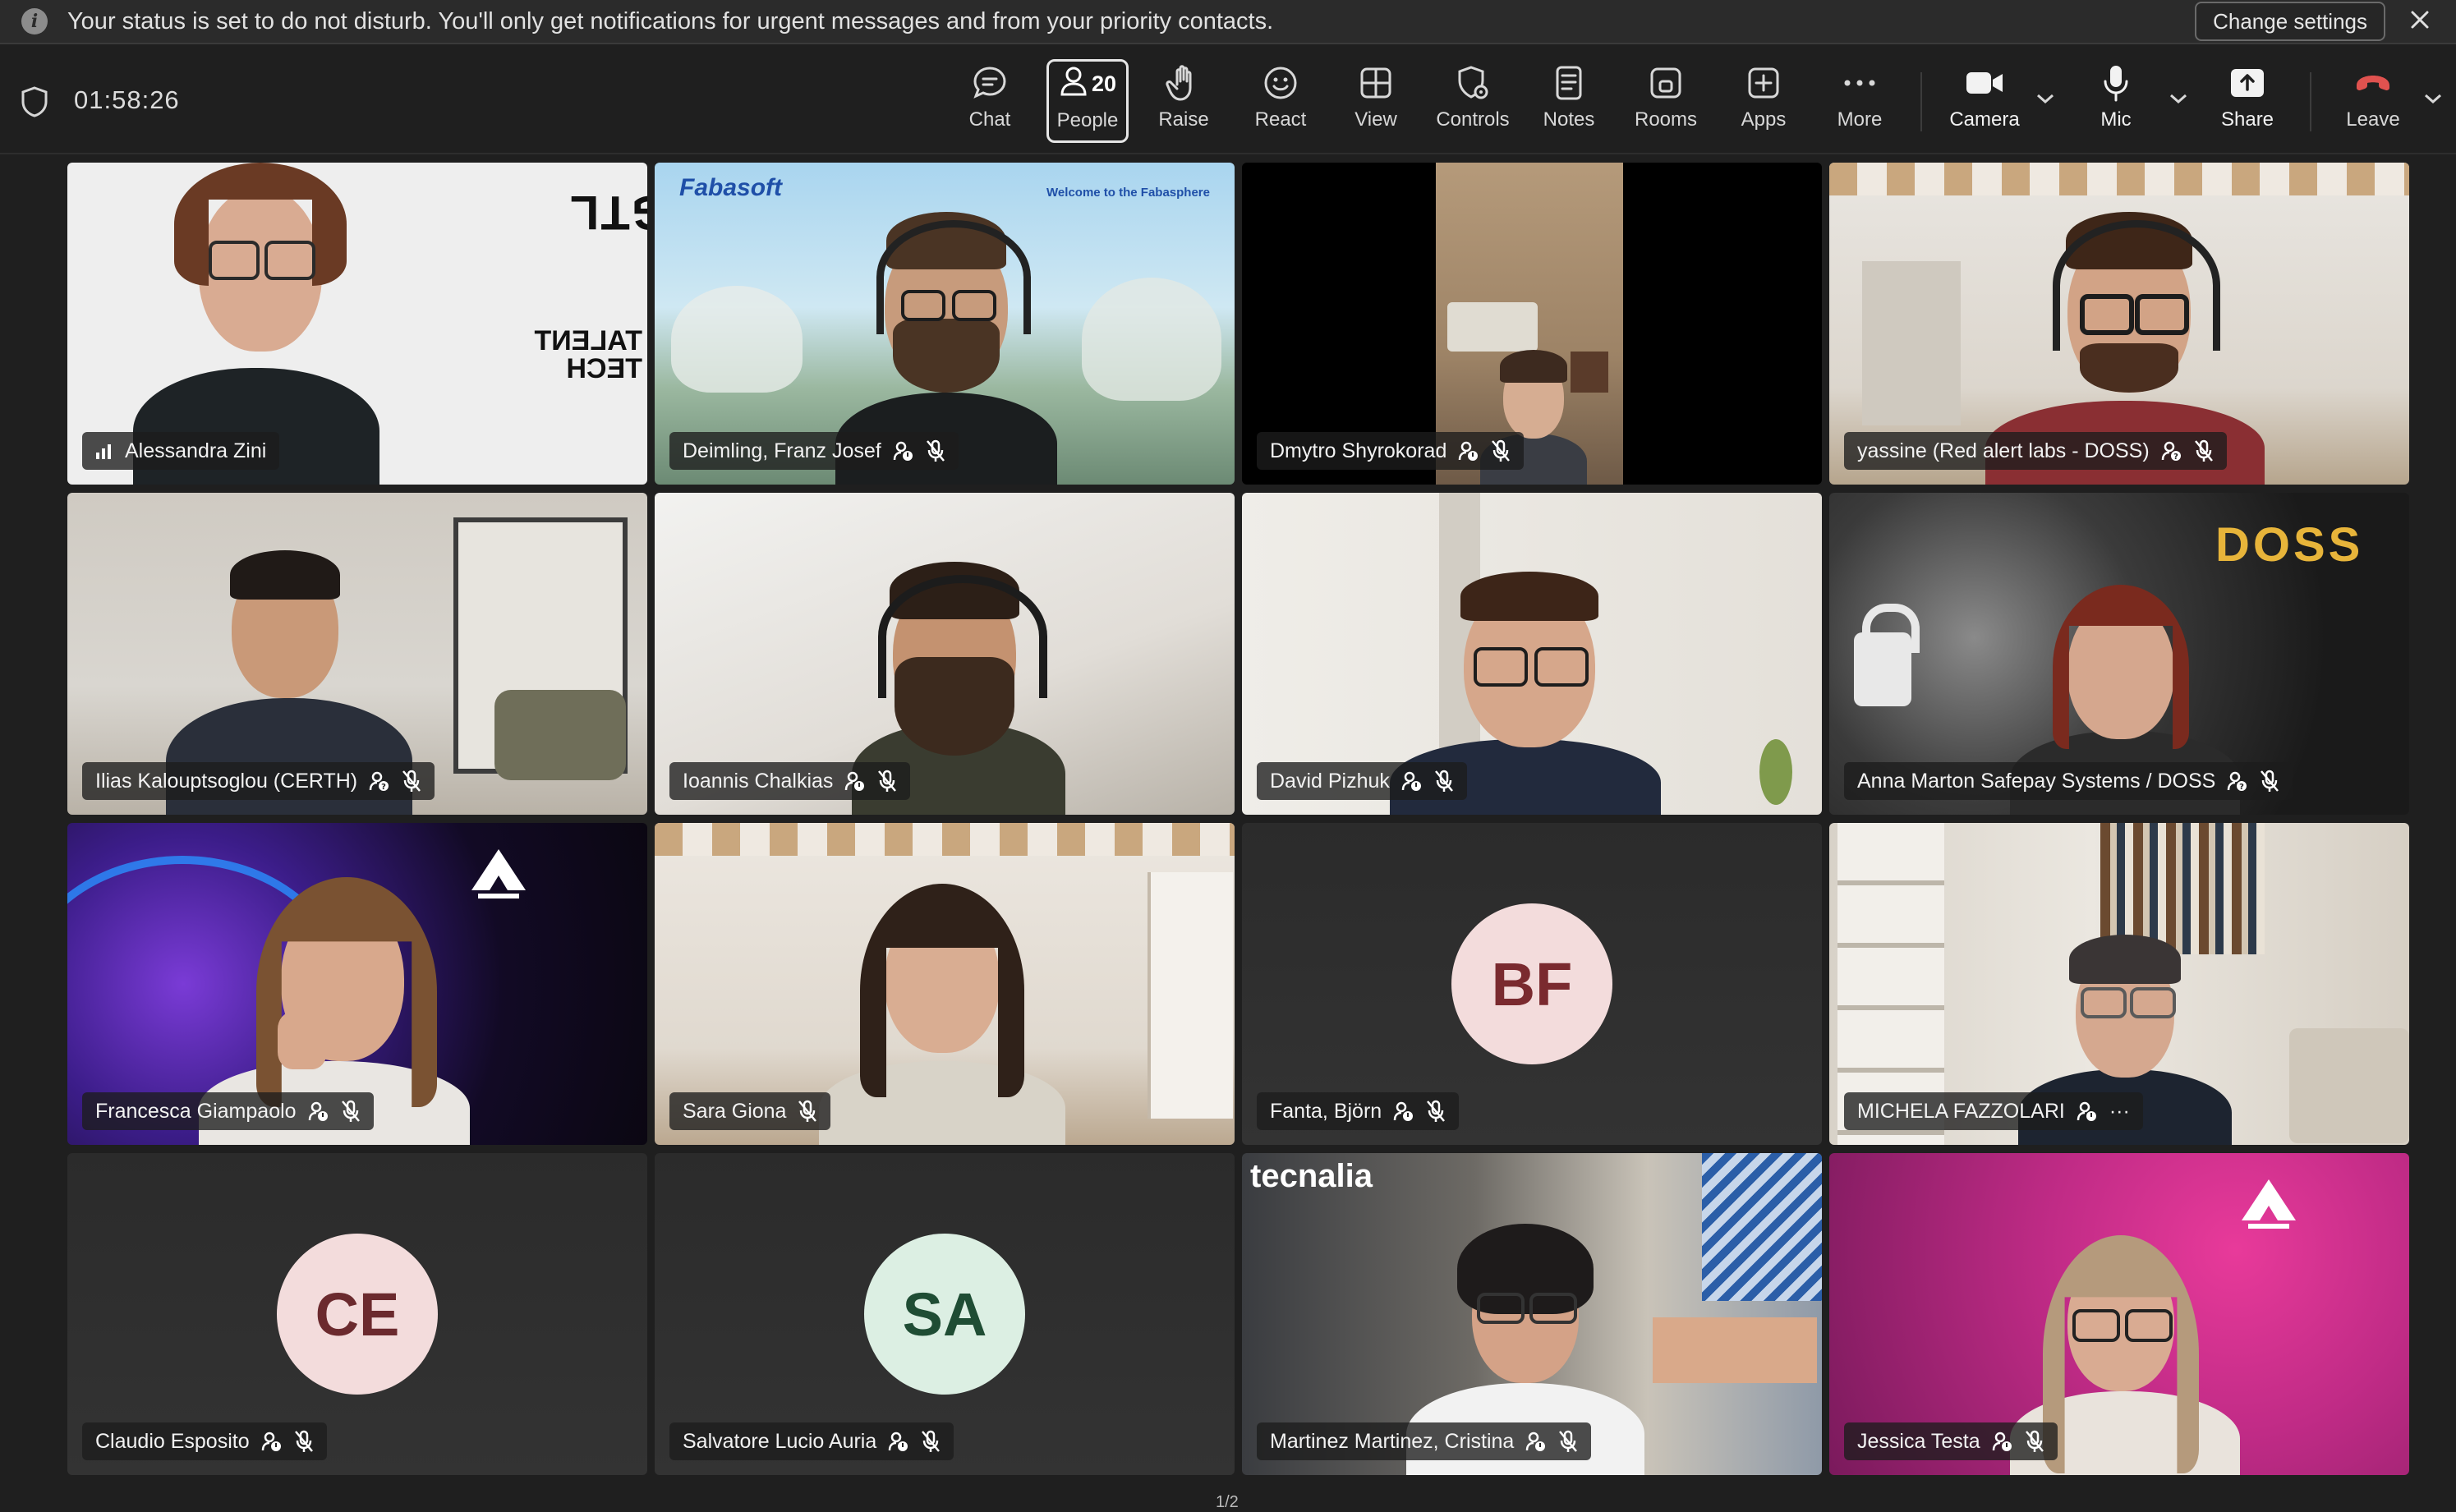  Describe the element at coordinates (357, 984) in the screenshot. I see `video-tile: Francesca Giampaolo` at that location.